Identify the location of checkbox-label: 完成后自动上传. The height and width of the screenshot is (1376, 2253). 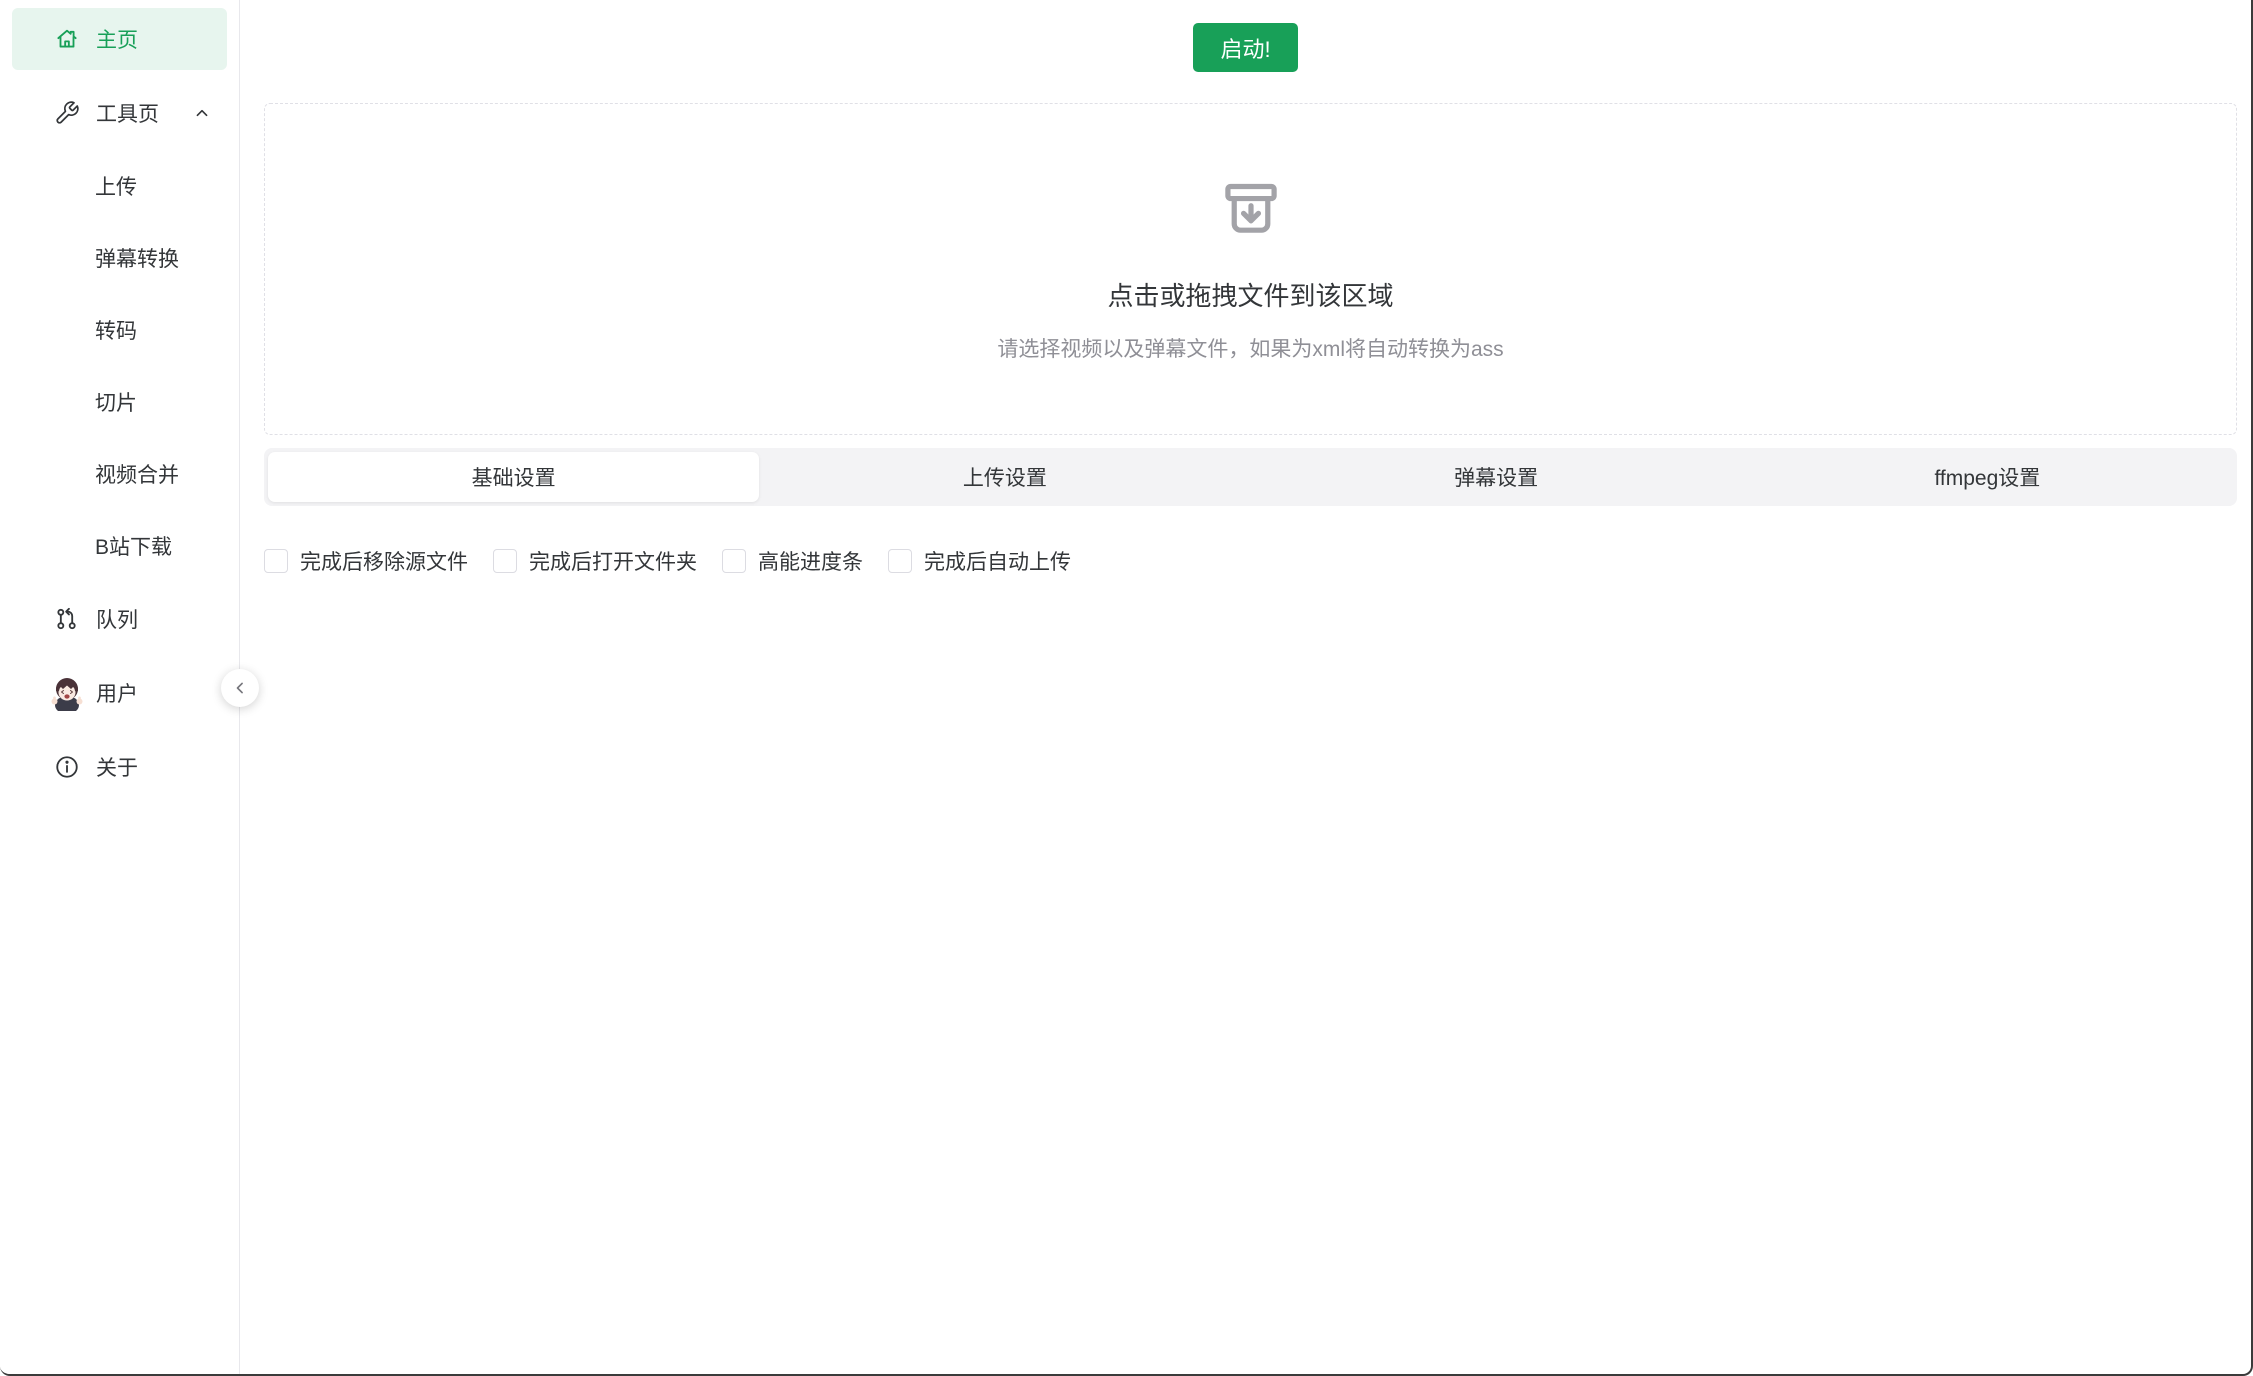
(997, 562).